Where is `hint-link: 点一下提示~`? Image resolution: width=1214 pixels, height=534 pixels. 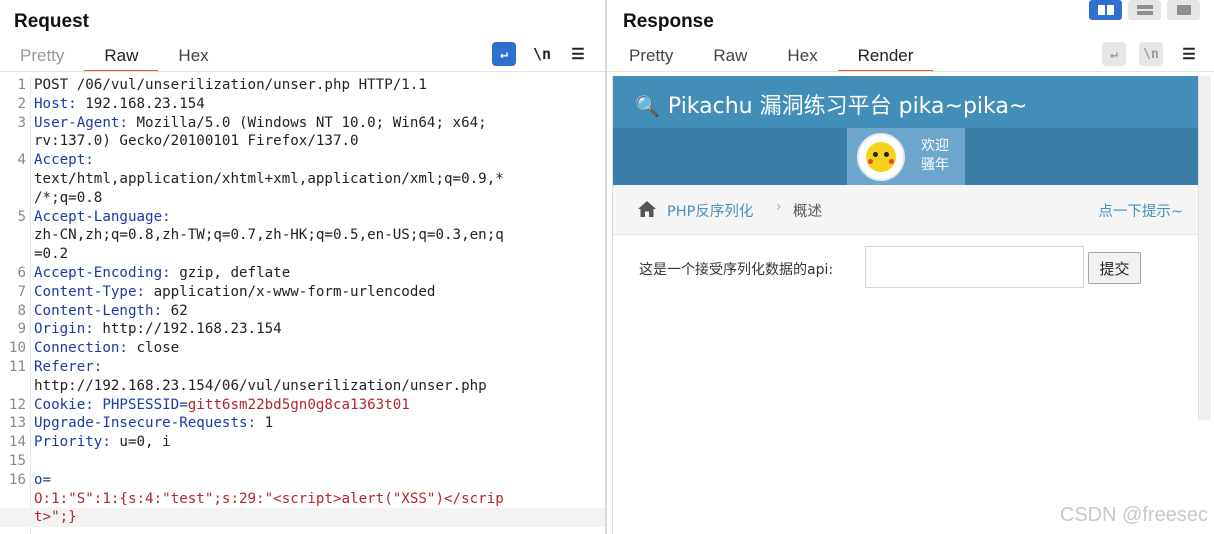 hint-link: 点一下提示~ is located at coordinates (1140, 210).